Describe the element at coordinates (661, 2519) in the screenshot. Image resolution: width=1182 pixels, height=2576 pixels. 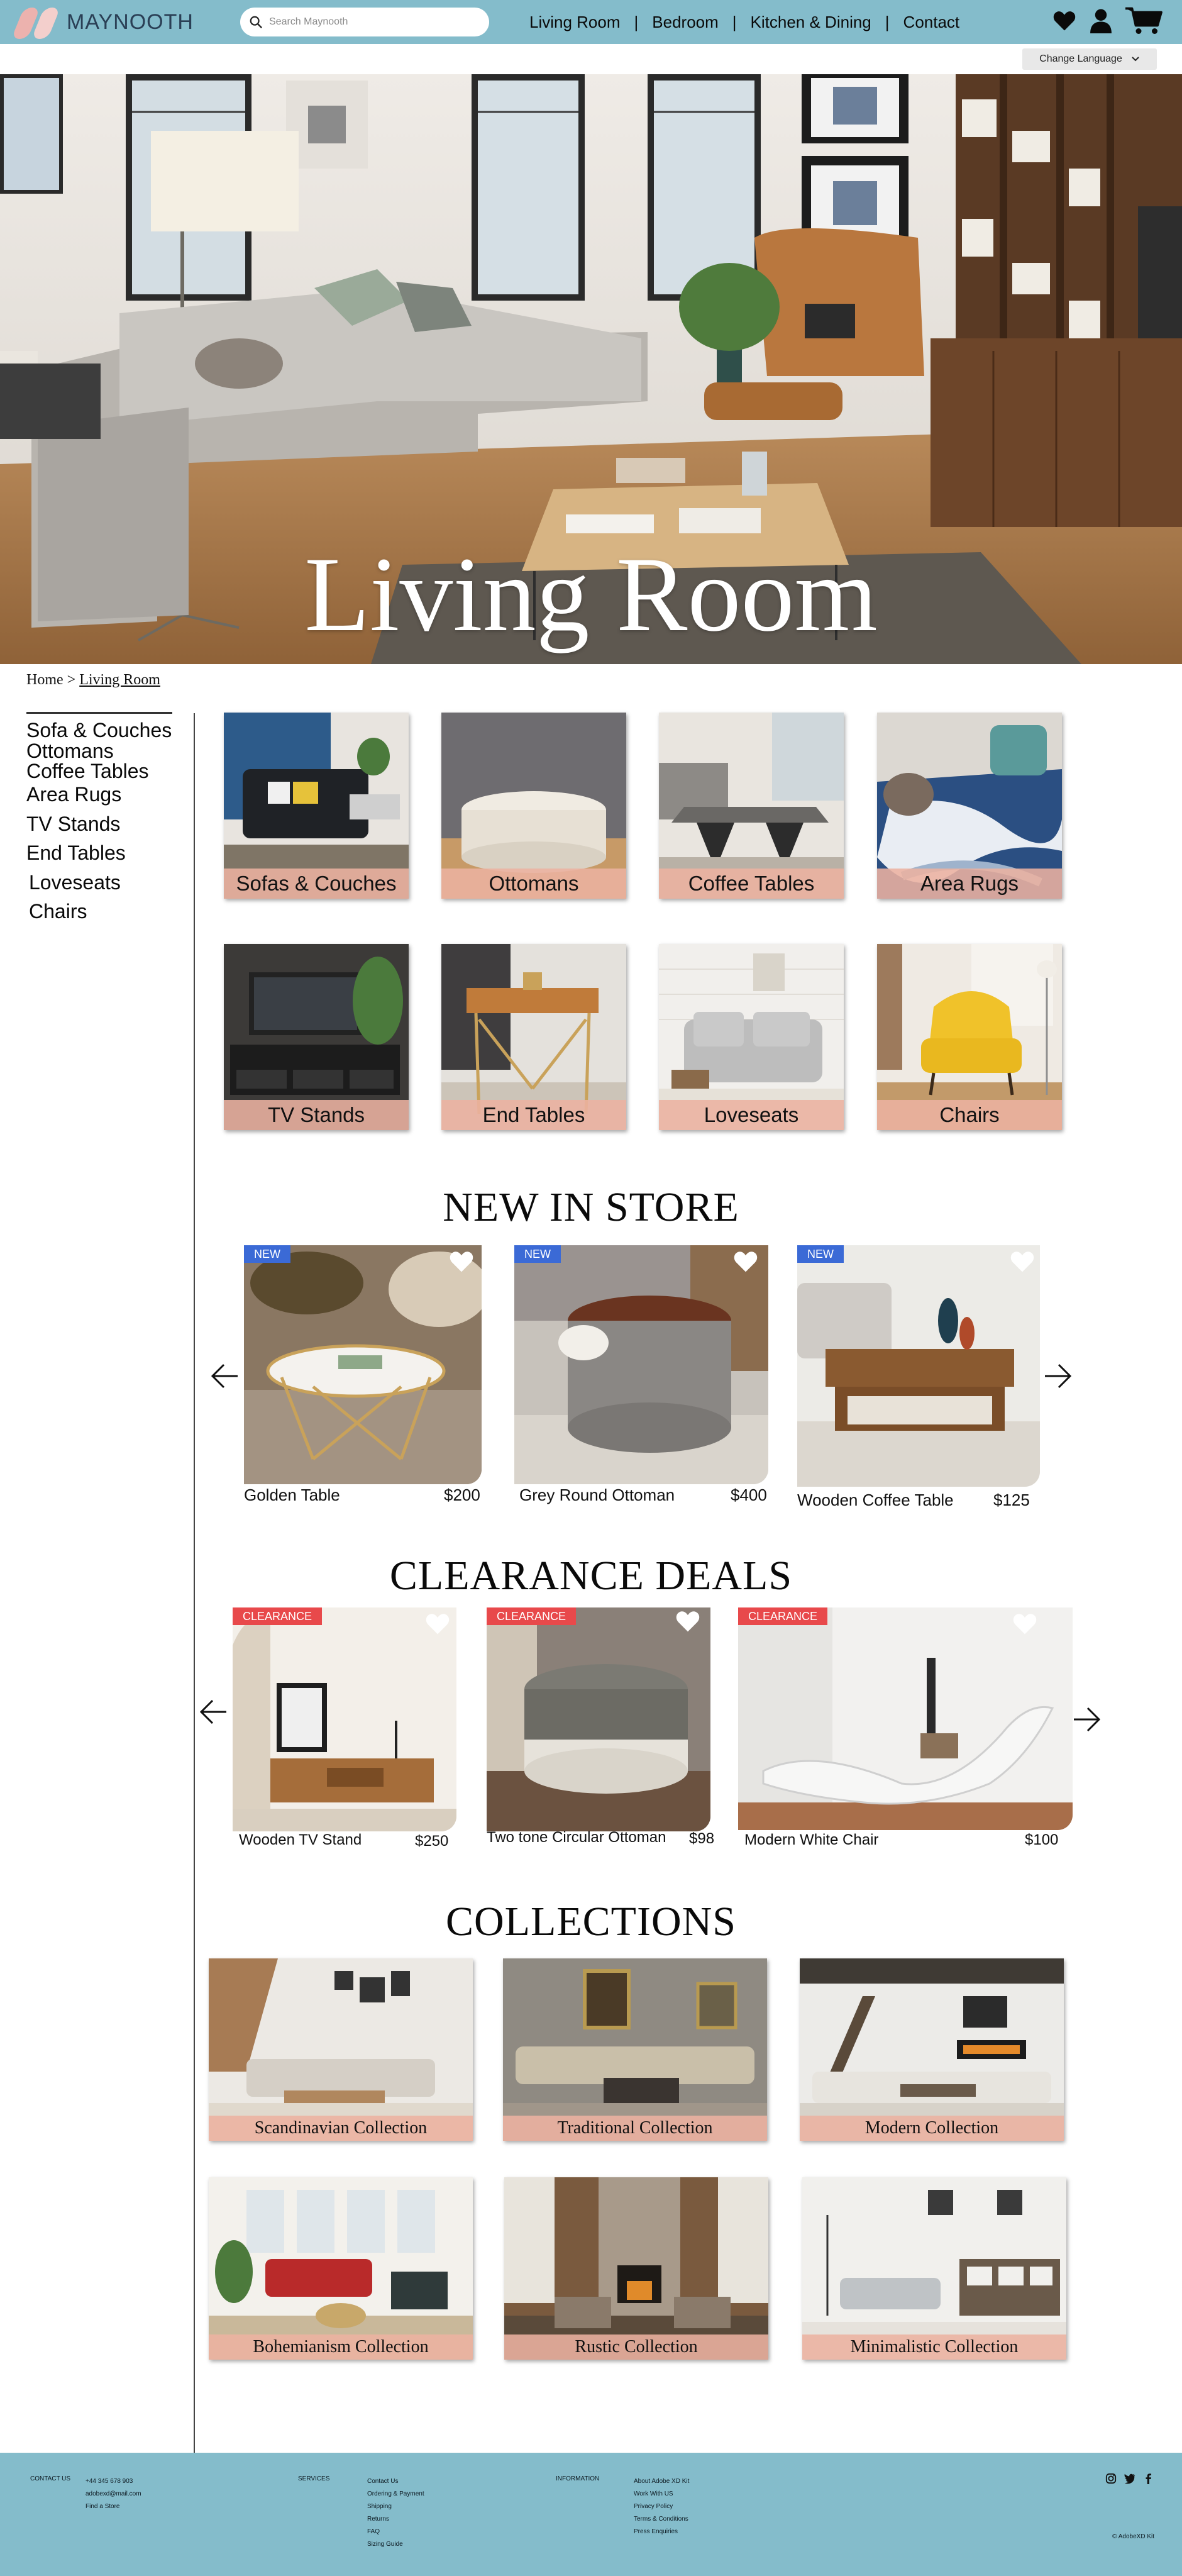
I see `footer-link: Terms & Conditions` at that location.